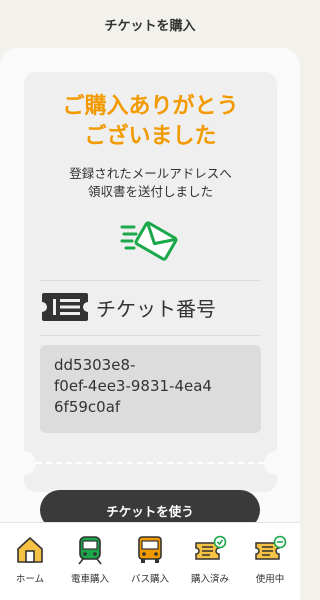 This screenshot has width=320, height=600. Describe the element at coordinates (30, 579) in the screenshot. I see `tab-label: ホーム` at that location.